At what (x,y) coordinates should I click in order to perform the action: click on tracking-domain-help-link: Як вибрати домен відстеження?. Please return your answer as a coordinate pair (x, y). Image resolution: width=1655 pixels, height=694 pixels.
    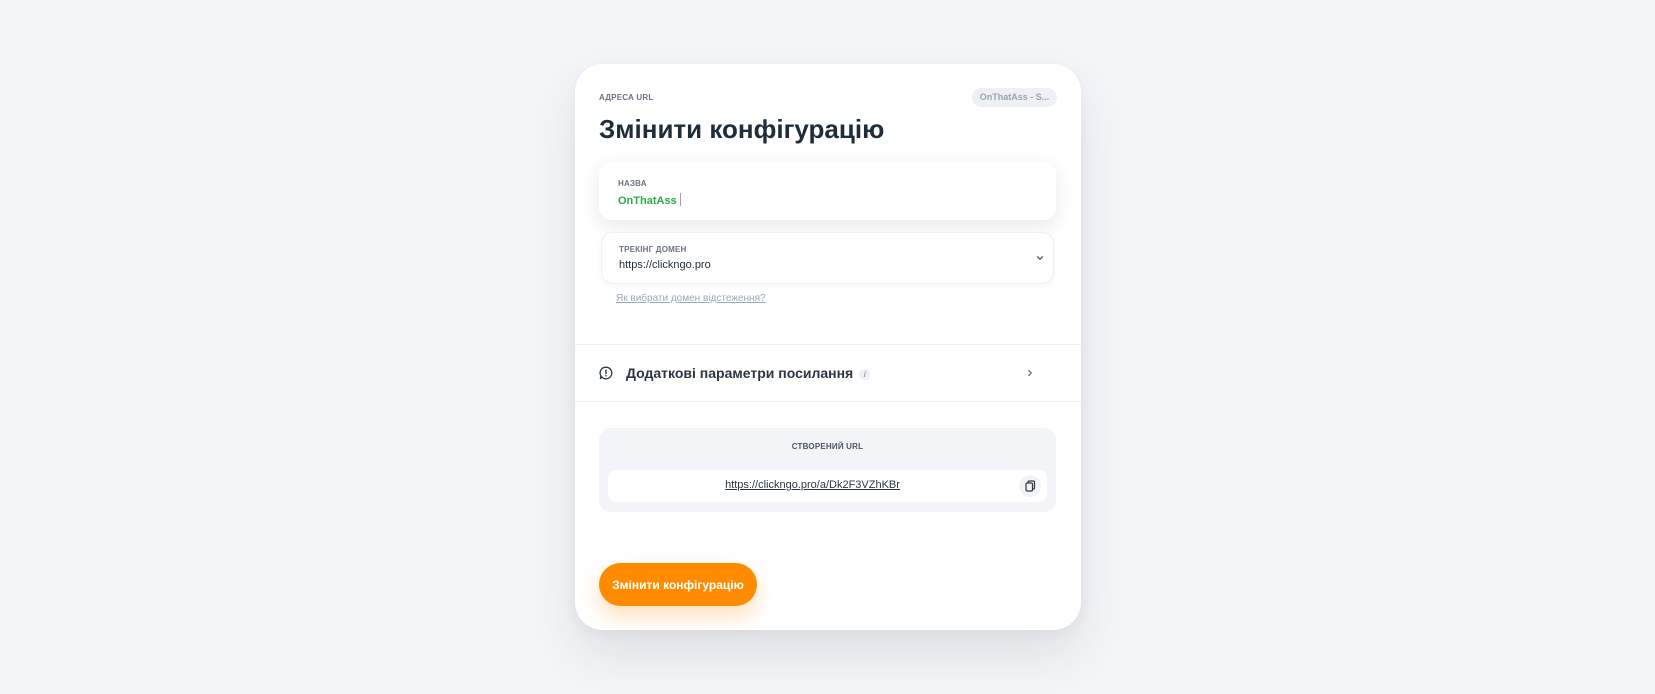
    Looking at the image, I should click on (691, 298).